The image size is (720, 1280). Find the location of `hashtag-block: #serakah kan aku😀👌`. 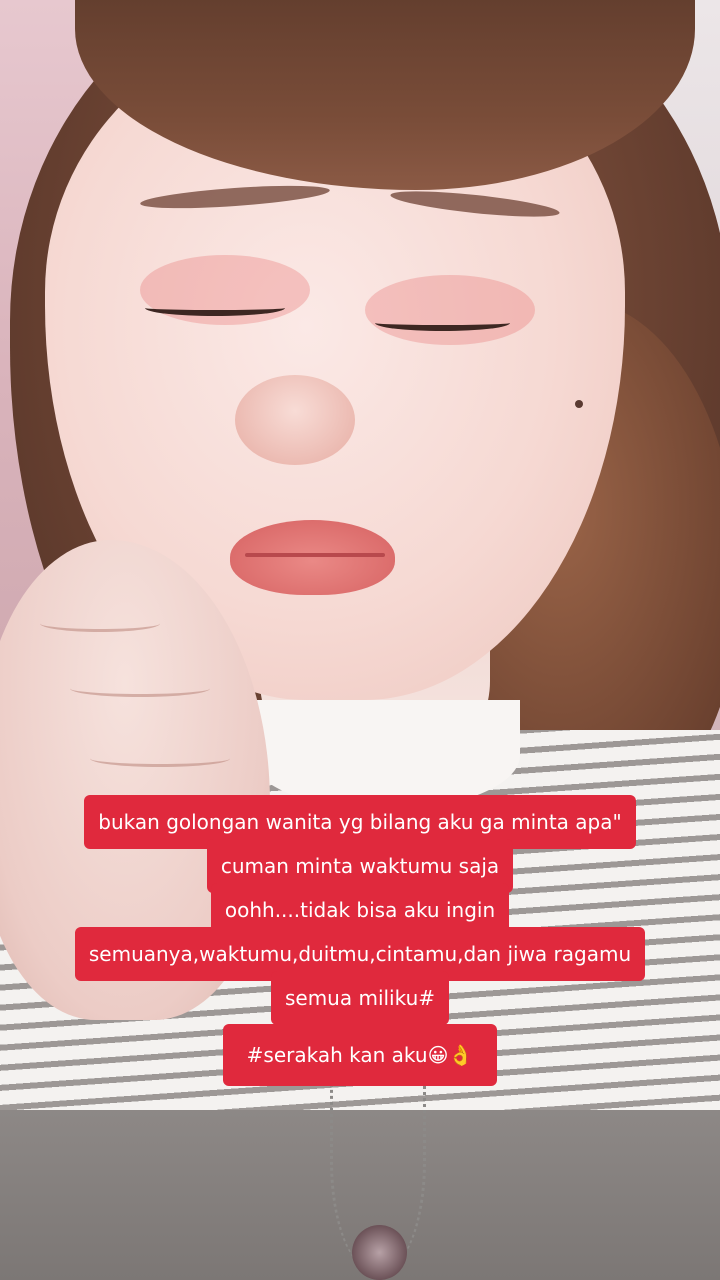

hashtag-block: #serakah kan aku😀👌 is located at coordinates (360, 1055).